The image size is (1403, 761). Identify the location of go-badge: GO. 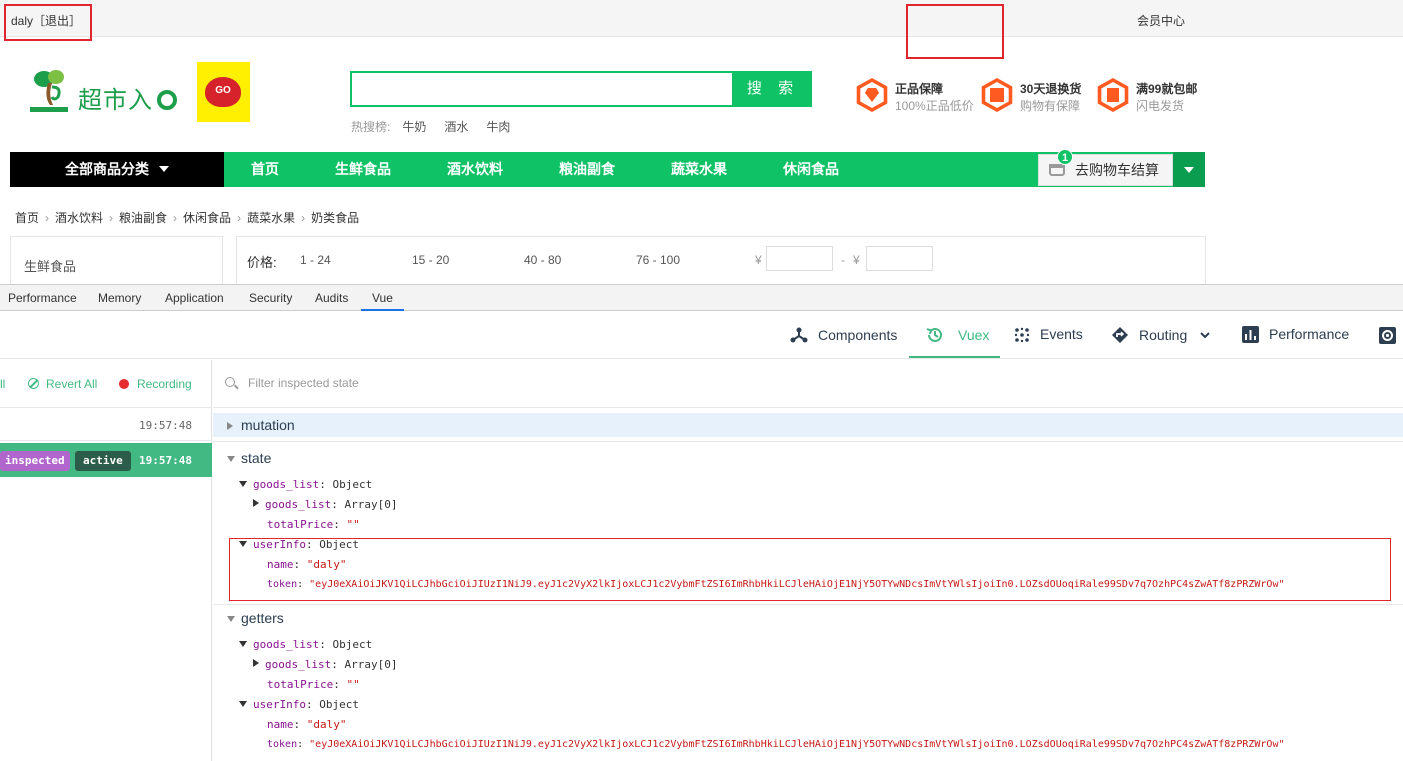
(223, 92).